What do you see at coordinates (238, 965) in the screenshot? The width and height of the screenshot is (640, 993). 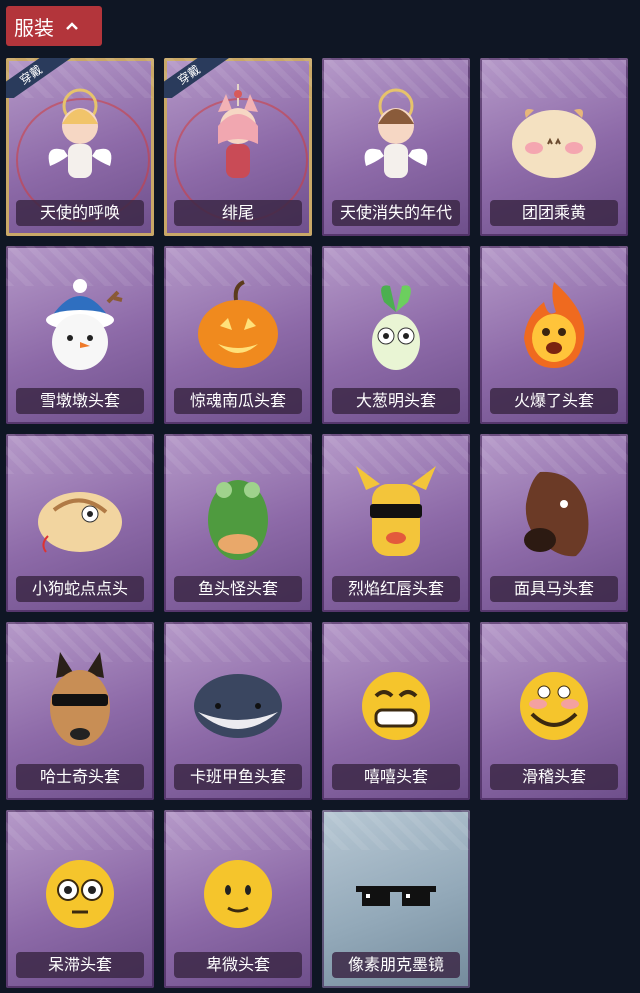 I see `costume-label: 卑微头套` at bounding box center [238, 965].